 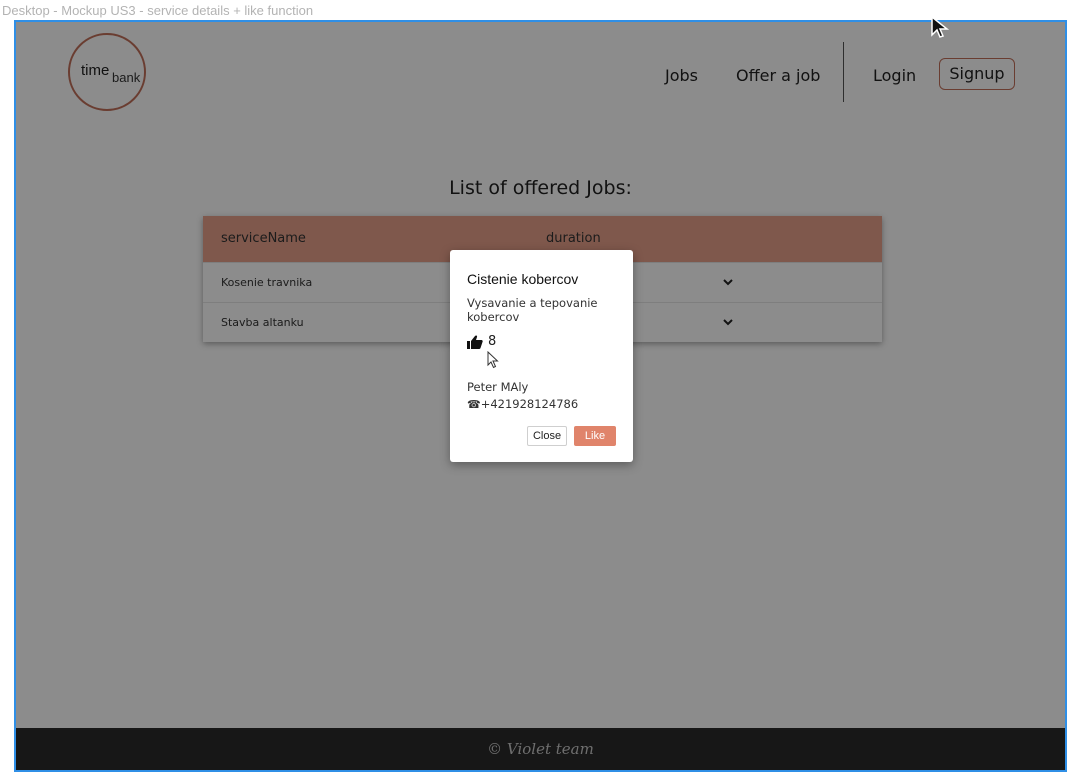 What do you see at coordinates (595, 436) in the screenshot?
I see `like-button: Like` at bounding box center [595, 436].